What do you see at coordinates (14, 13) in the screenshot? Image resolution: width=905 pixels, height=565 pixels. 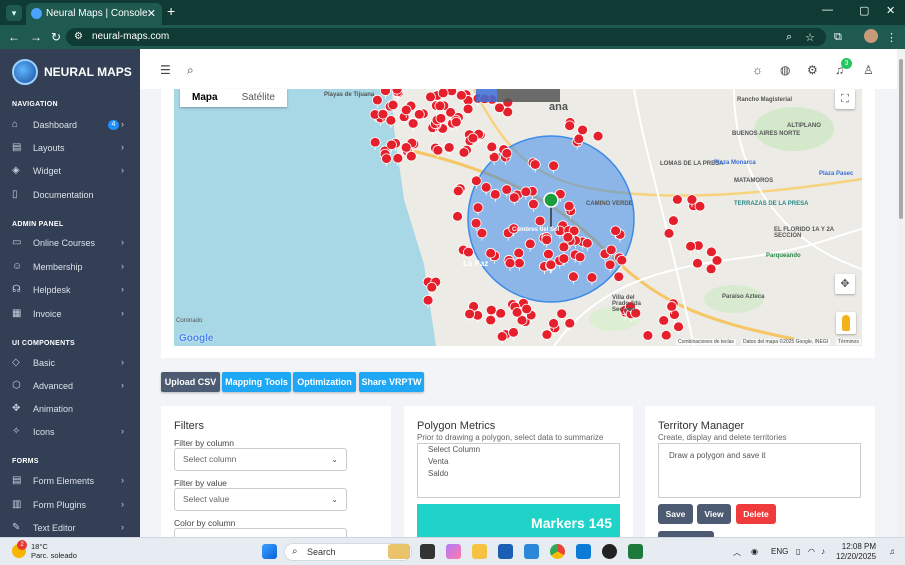 I see `tab-menu-icon: ▾` at bounding box center [14, 13].